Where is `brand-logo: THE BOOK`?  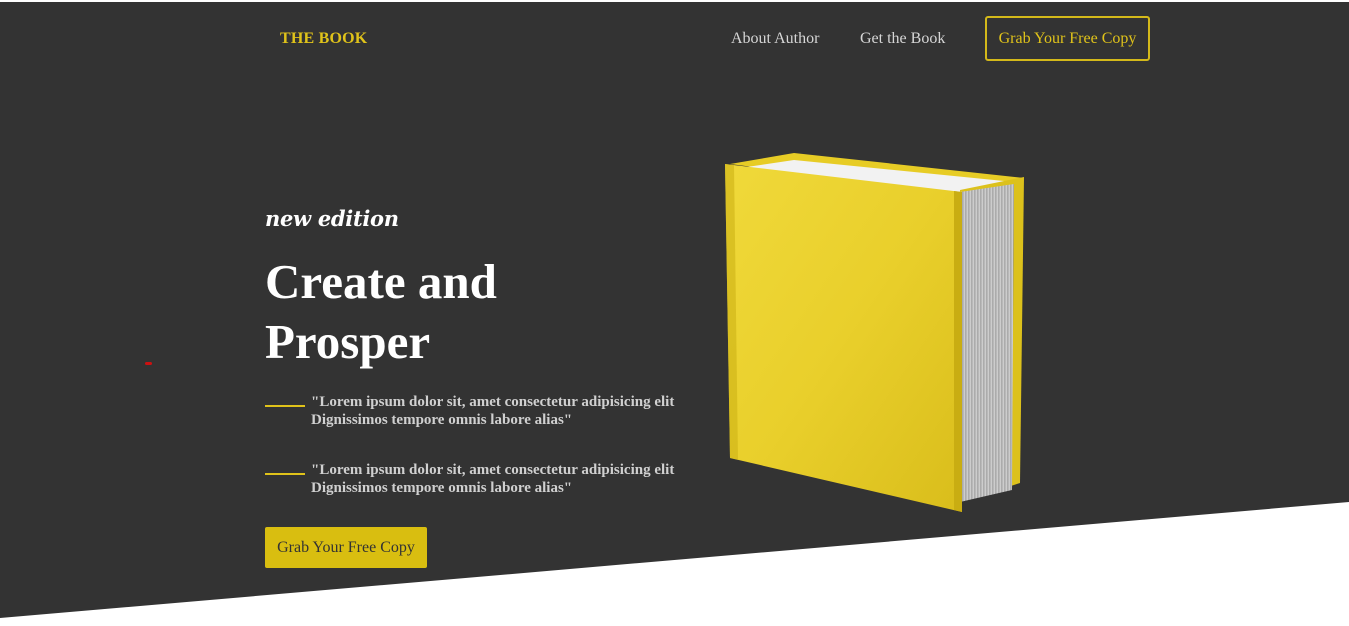 brand-logo: THE BOOK is located at coordinates (323, 39).